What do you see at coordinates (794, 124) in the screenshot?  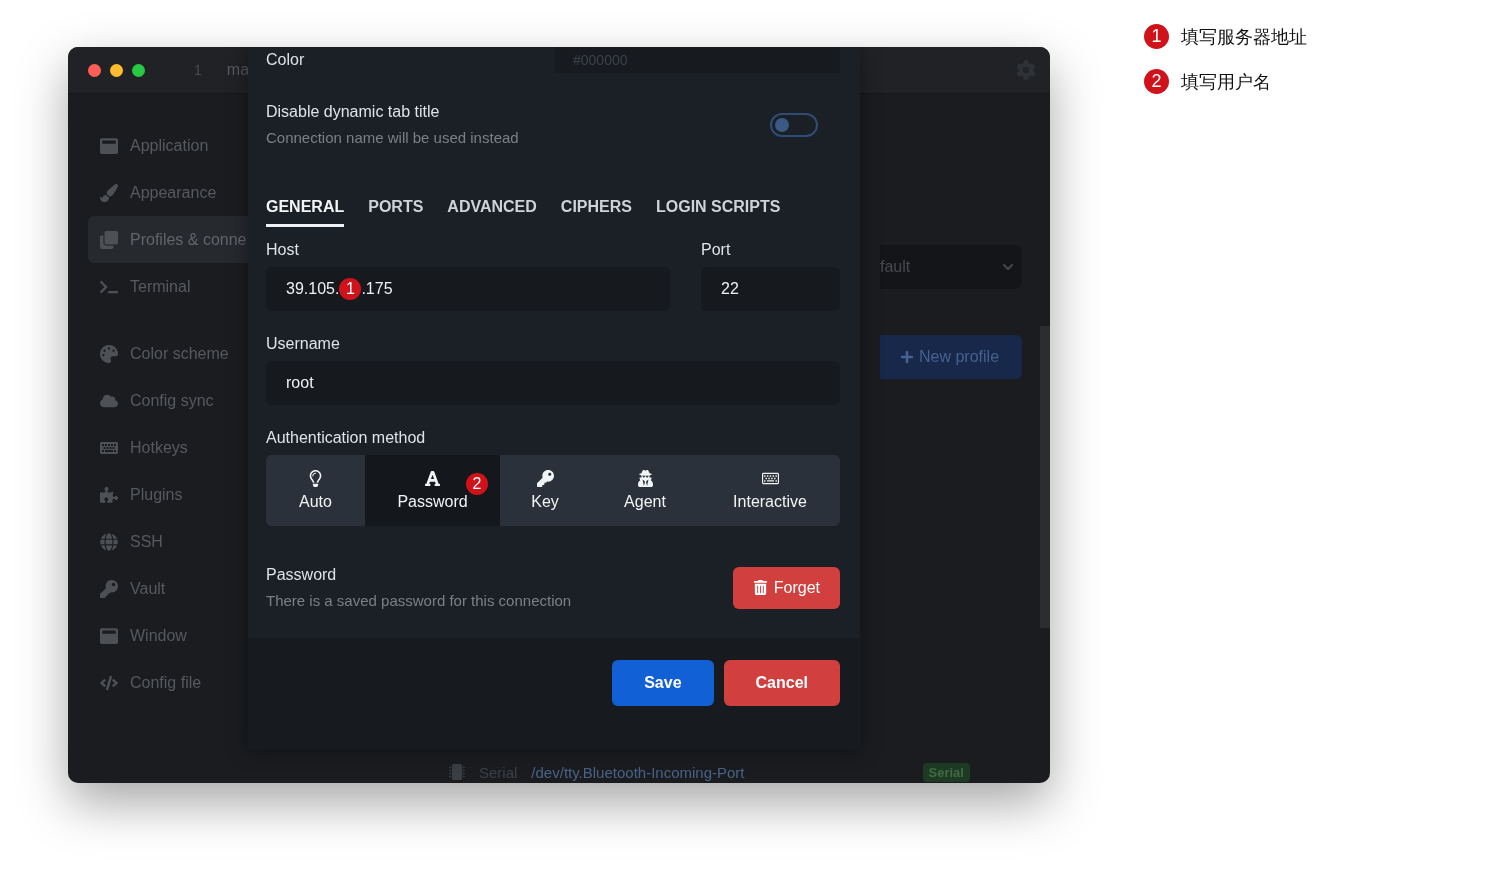 I see `toggle-switch` at bounding box center [794, 124].